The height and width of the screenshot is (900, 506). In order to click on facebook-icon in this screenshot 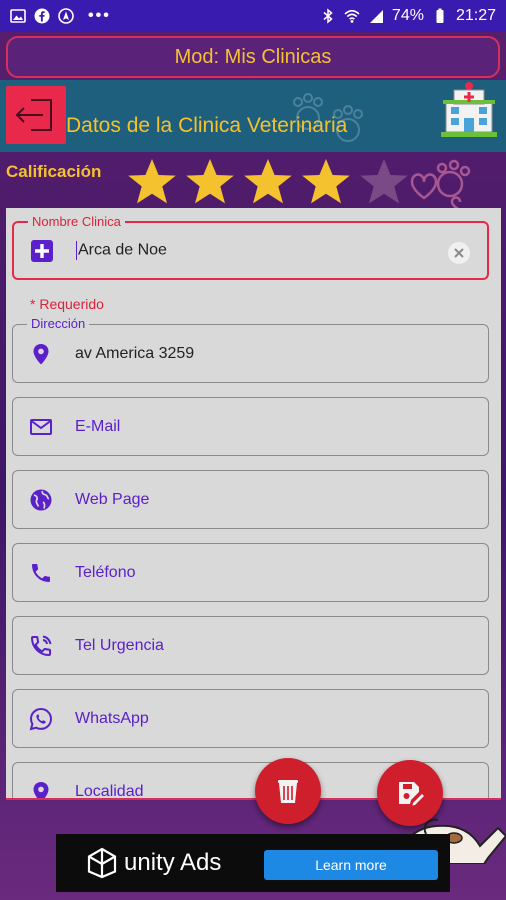, I will do `click(42, 16)`.